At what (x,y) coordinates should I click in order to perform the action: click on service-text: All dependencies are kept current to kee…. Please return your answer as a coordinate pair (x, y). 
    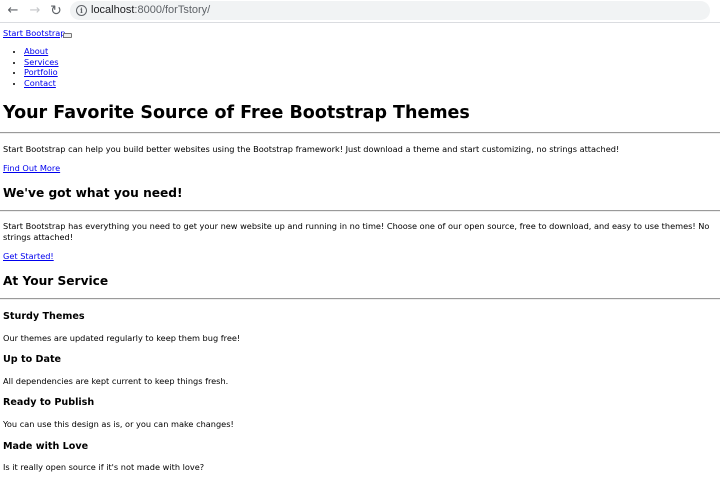
    Looking at the image, I should click on (116, 381).